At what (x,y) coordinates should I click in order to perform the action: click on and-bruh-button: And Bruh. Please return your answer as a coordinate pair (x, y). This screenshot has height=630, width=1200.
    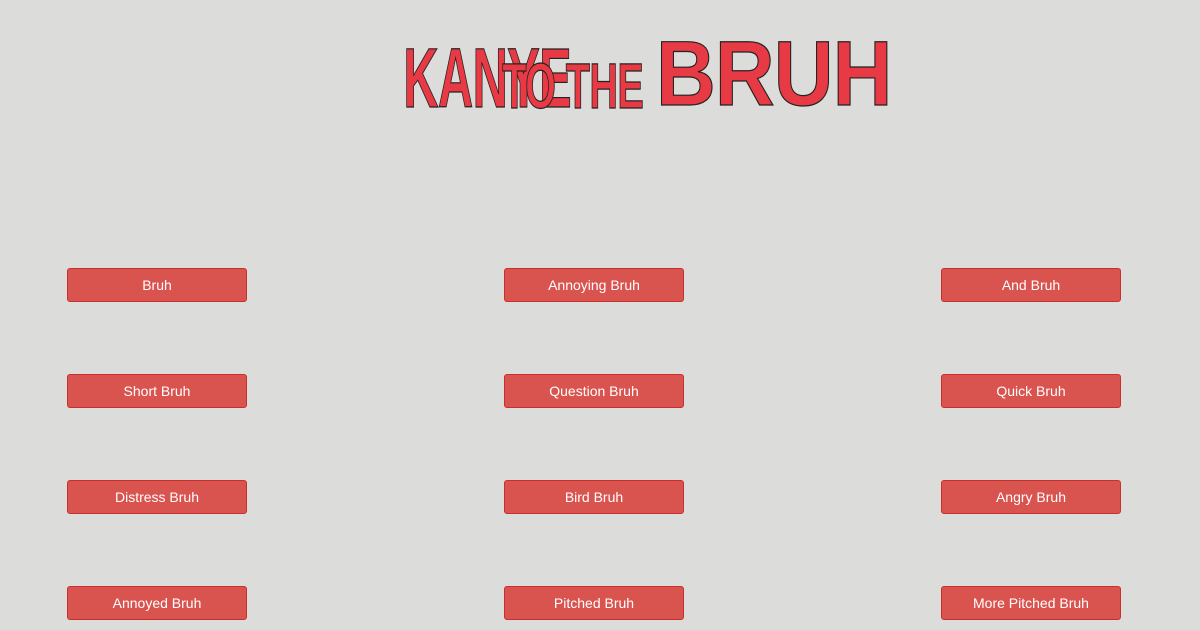
    Looking at the image, I should click on (1031, 285).